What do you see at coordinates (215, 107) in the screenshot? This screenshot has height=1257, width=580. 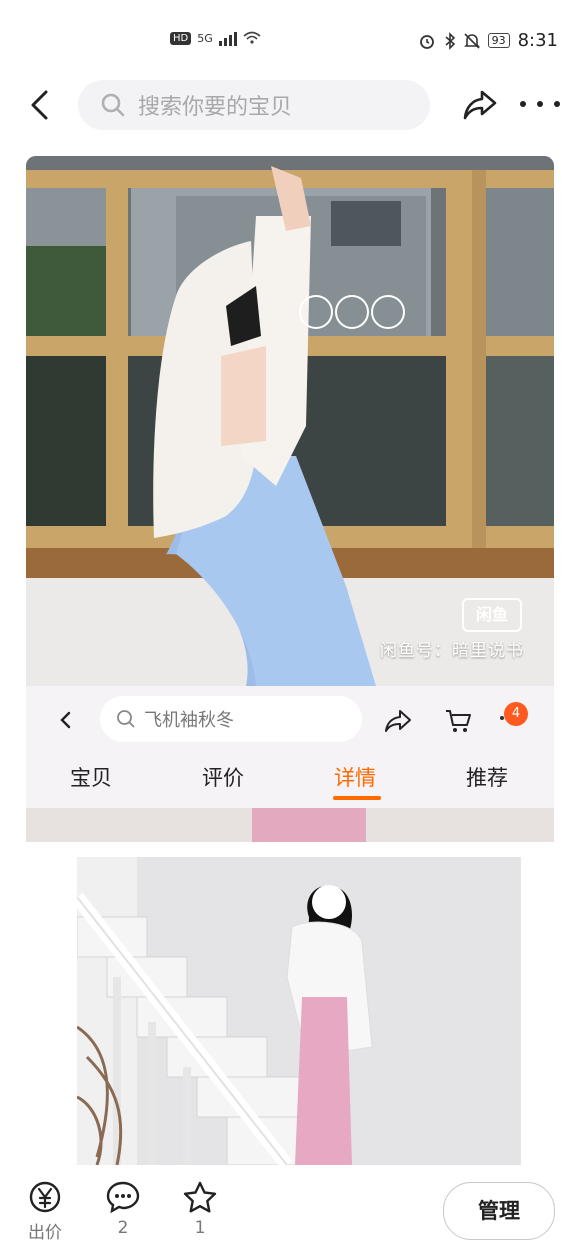 I see `search-placeholder: 搜索你要的宝贝` at bounding box center [215, 107].